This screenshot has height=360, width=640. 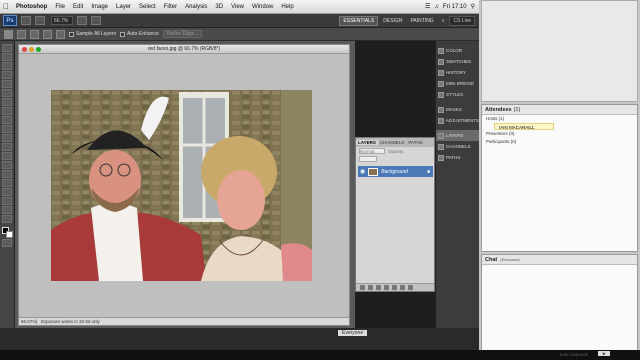 What do you see at coordinates (7, 156) in the screenshot?
I see `dodge-tool-icon` at bounding box center [7, 156].